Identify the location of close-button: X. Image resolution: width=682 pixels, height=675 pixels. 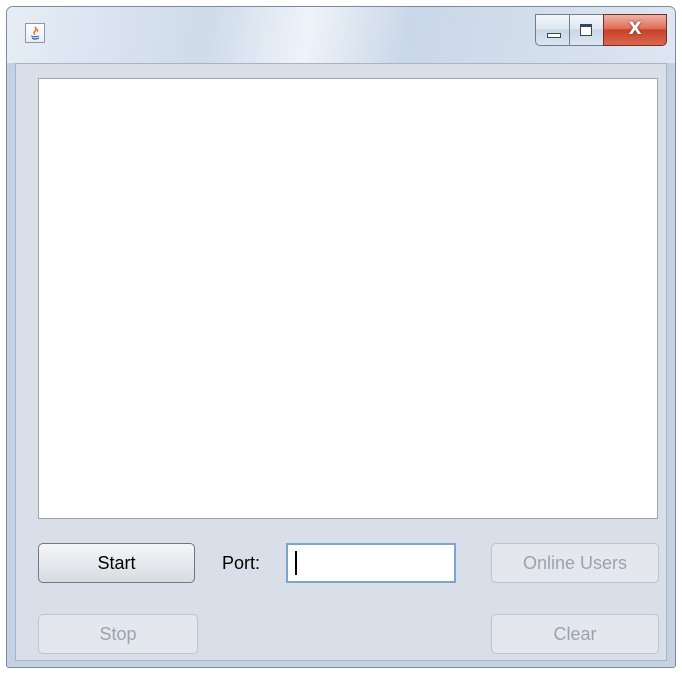
(635, 30).